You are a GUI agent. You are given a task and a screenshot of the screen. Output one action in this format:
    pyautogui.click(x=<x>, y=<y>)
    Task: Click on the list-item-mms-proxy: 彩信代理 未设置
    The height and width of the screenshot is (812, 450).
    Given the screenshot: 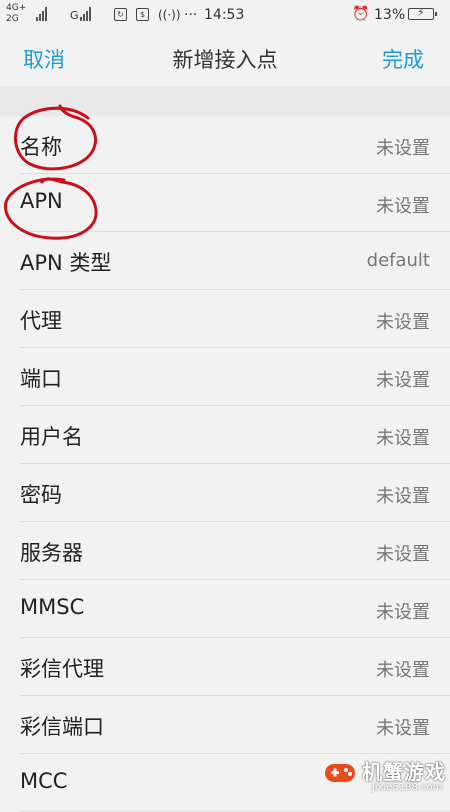 What is the action you would take?
    pyautogui.click(x=235, y=667)
    